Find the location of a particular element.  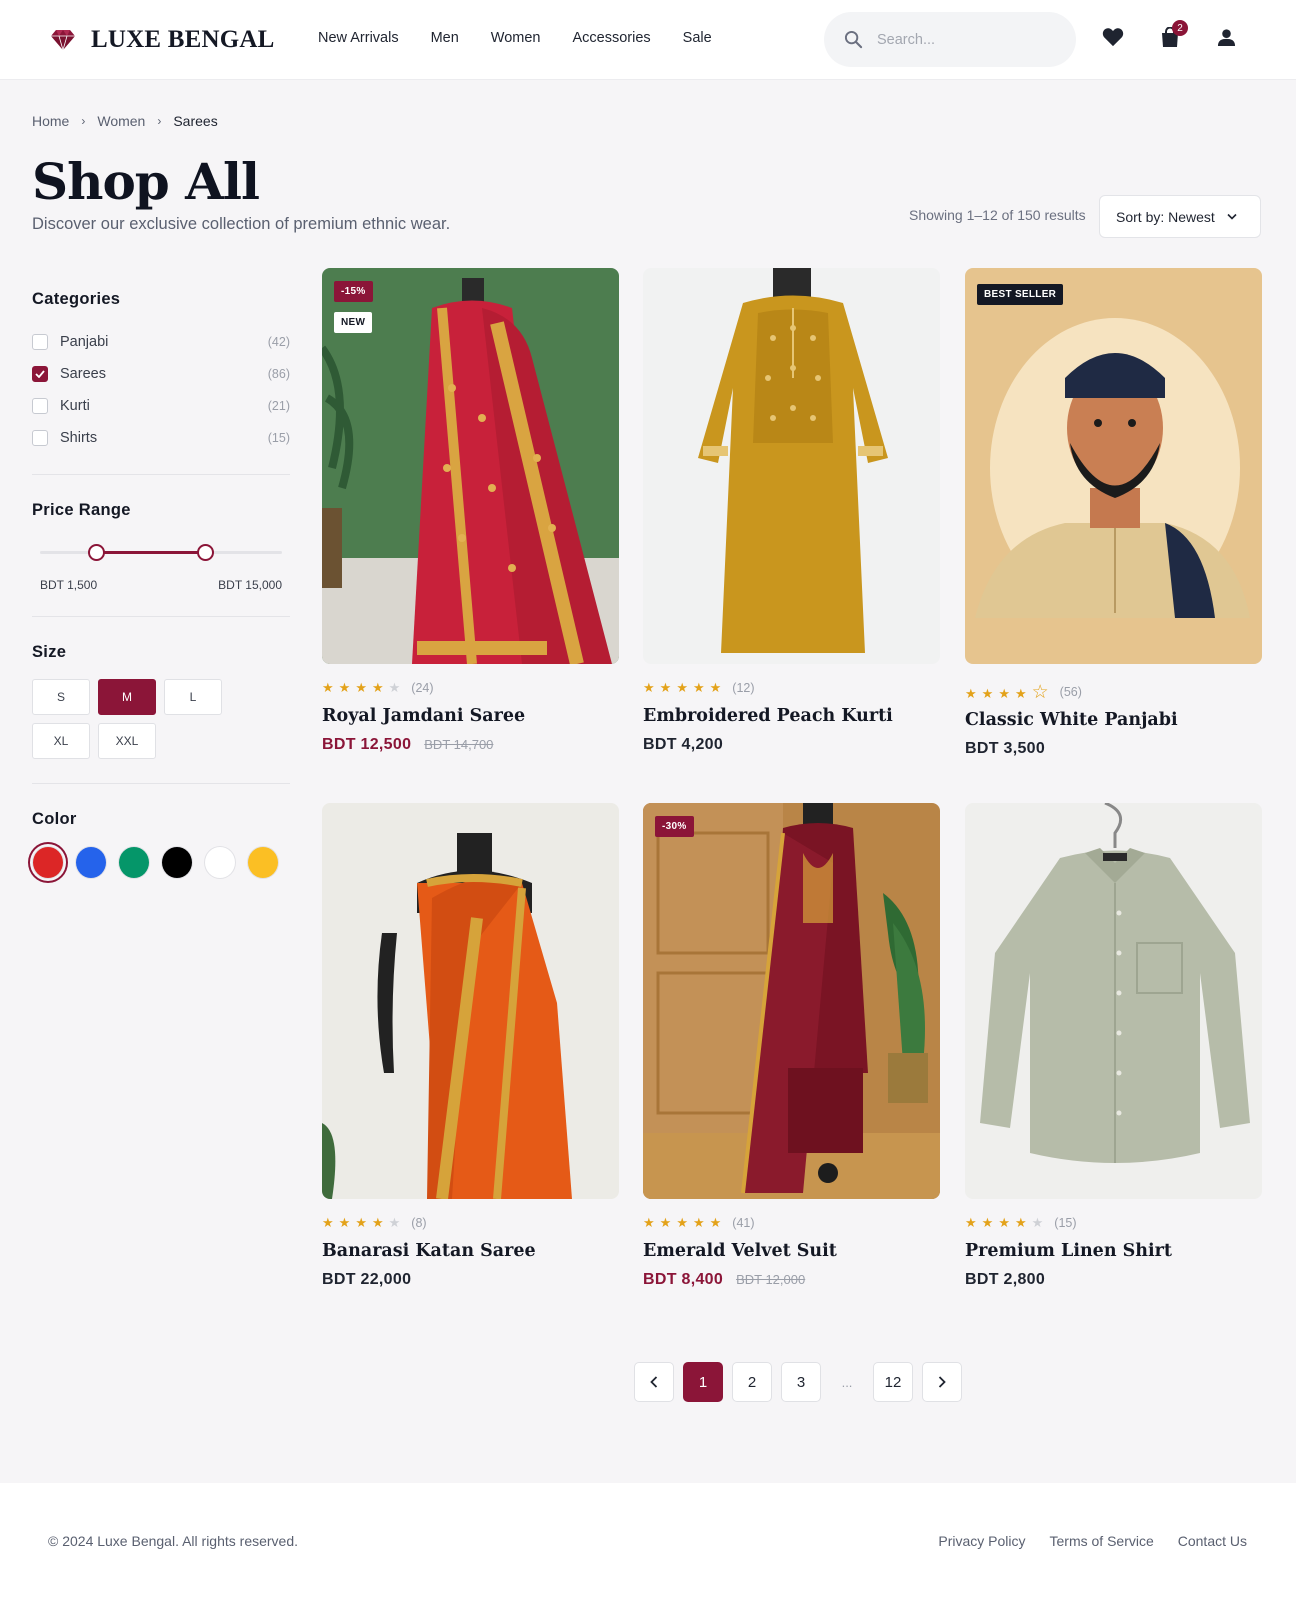

panjabi-illustration-image is located at coordinates (1113, 466).